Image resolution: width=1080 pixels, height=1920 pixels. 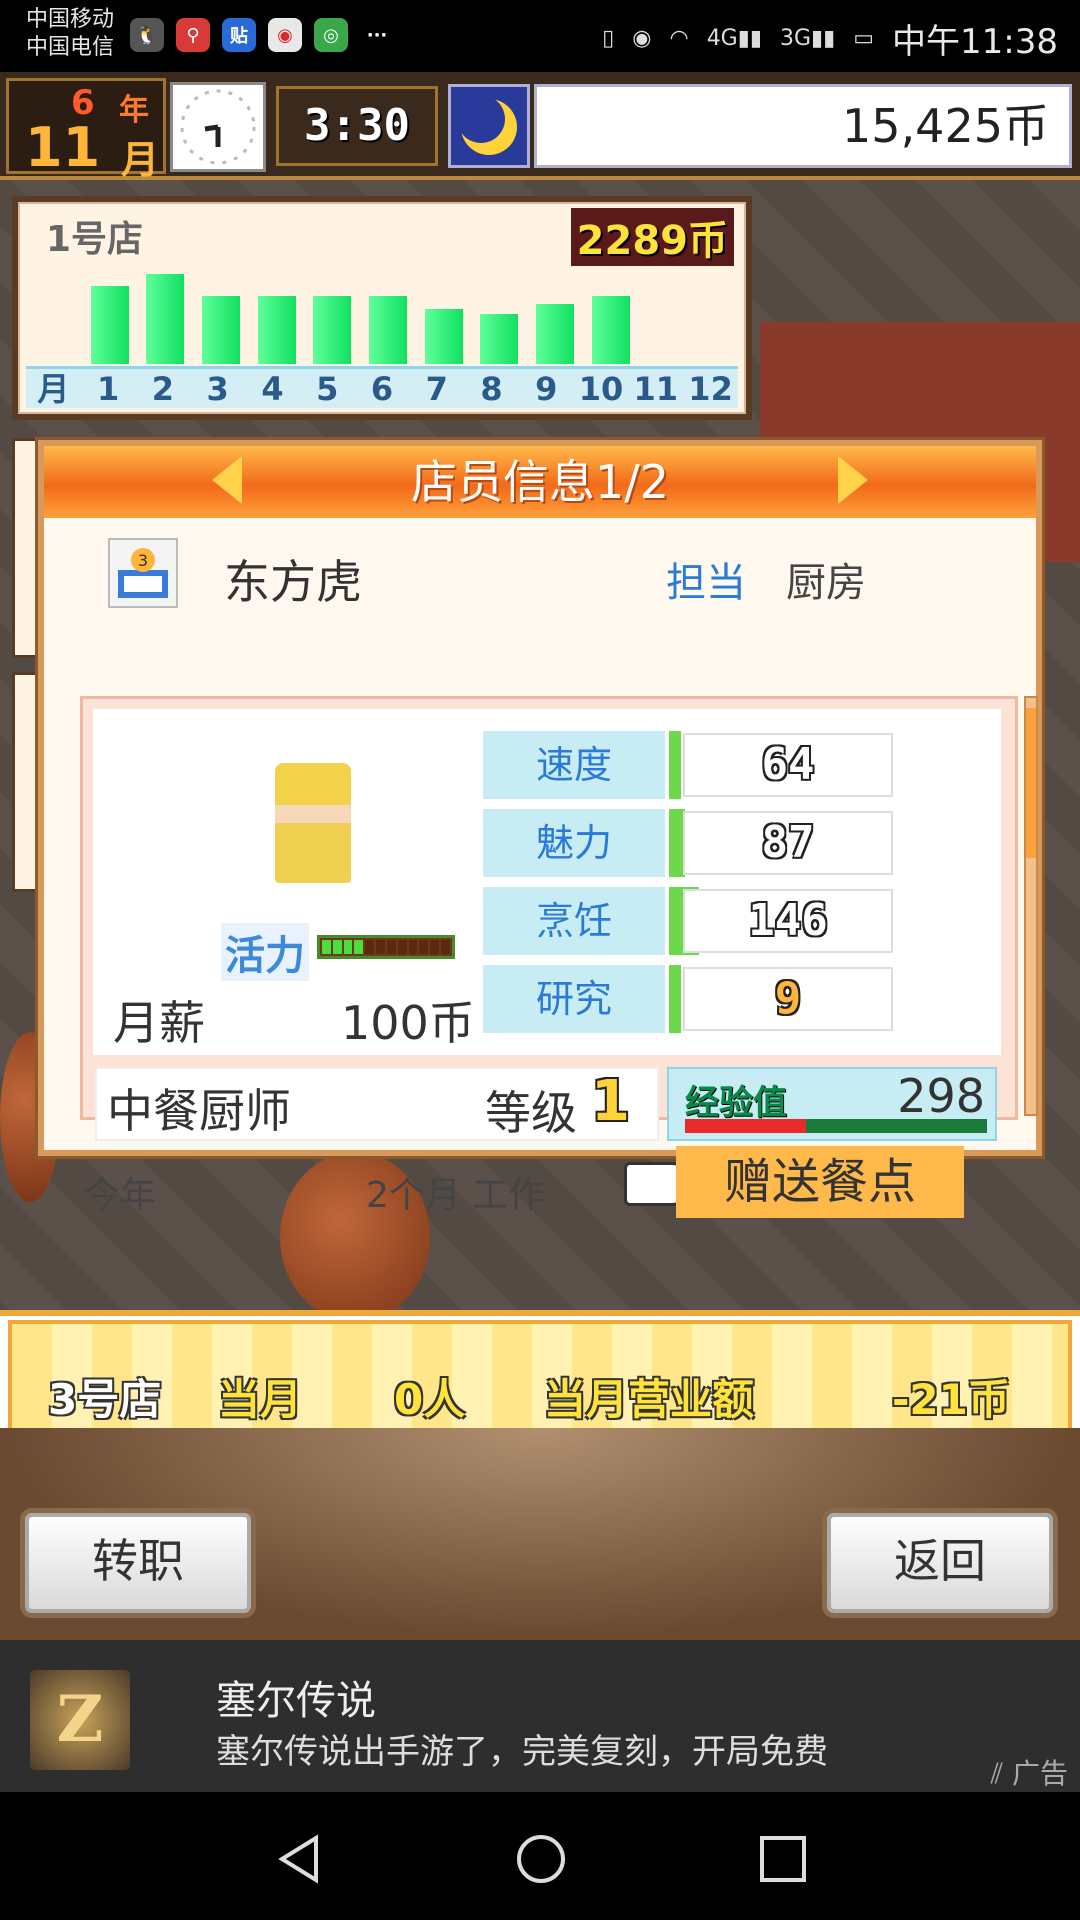 What do you see at coordinates (430, 1399) in the screenshot?
I see `ticker-count: 0人` at bounding box center [430, 1399].